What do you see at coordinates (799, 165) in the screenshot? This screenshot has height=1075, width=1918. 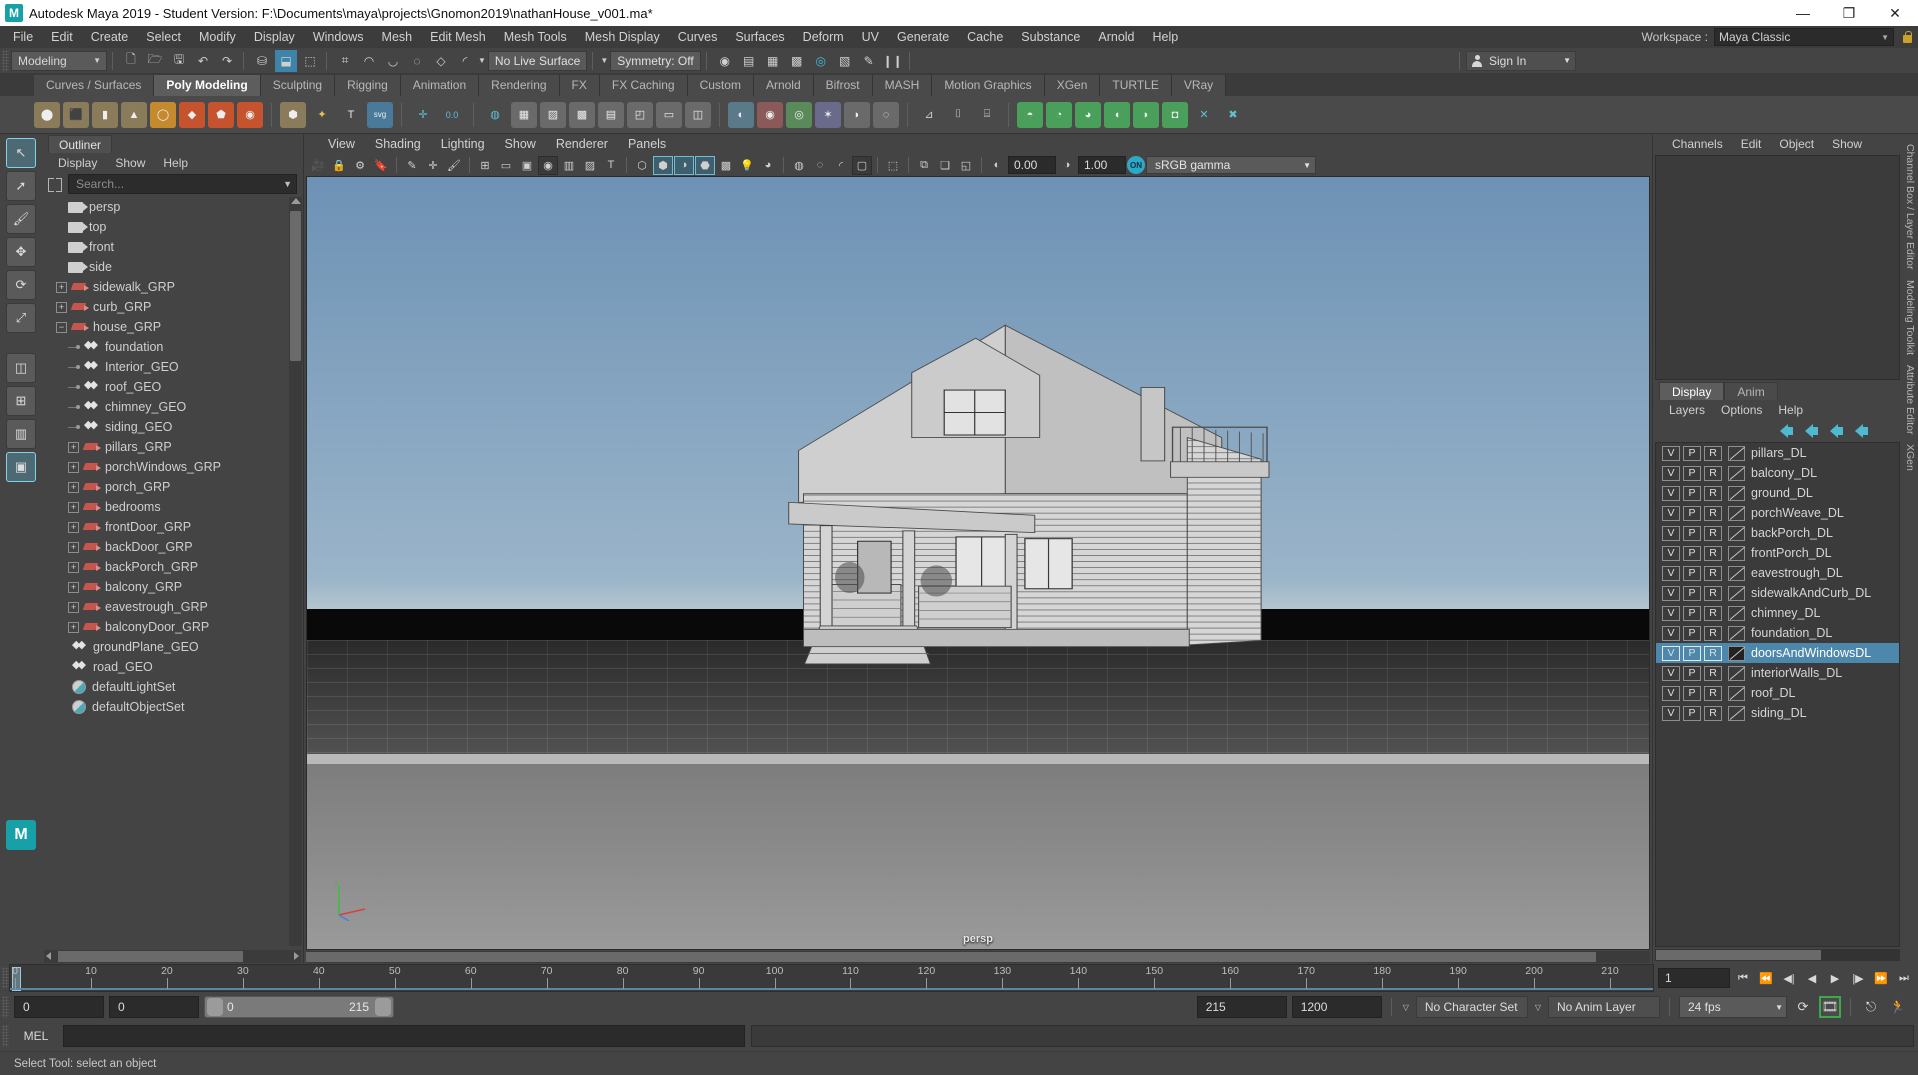 I see `ao-icon: ◍` at bounding box center [799, 165].